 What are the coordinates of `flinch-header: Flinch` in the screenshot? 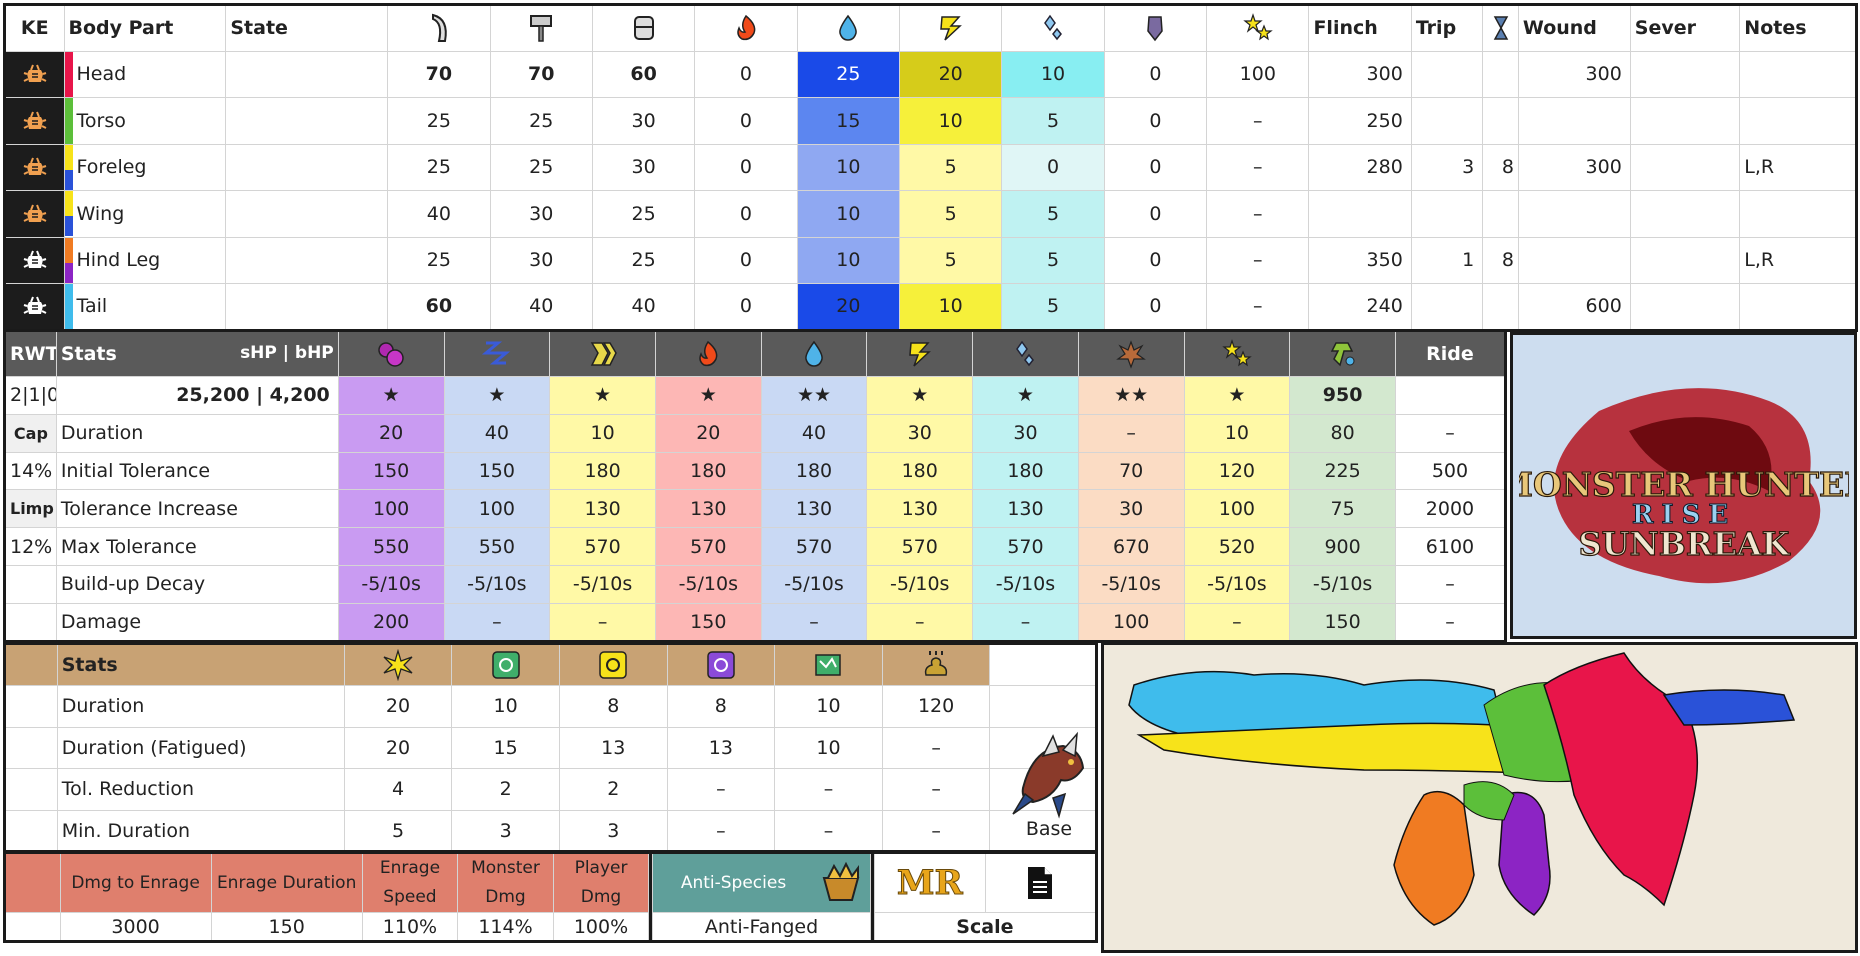 It's located at (1360, 28).